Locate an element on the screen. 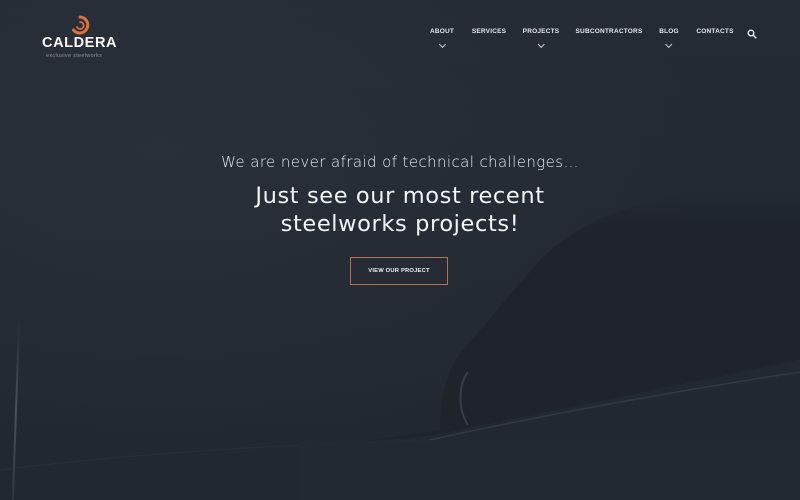  nav-item-about: ABOUT is located at coordinates (442, 38).